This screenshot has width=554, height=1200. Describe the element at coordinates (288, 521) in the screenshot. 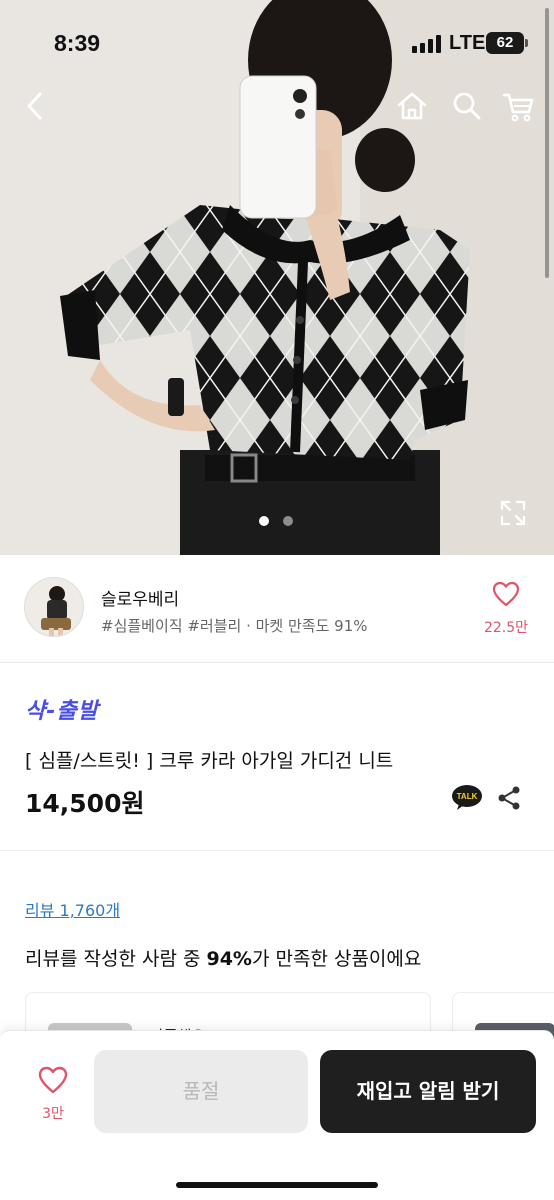

I see `gallery-dot` at that location.